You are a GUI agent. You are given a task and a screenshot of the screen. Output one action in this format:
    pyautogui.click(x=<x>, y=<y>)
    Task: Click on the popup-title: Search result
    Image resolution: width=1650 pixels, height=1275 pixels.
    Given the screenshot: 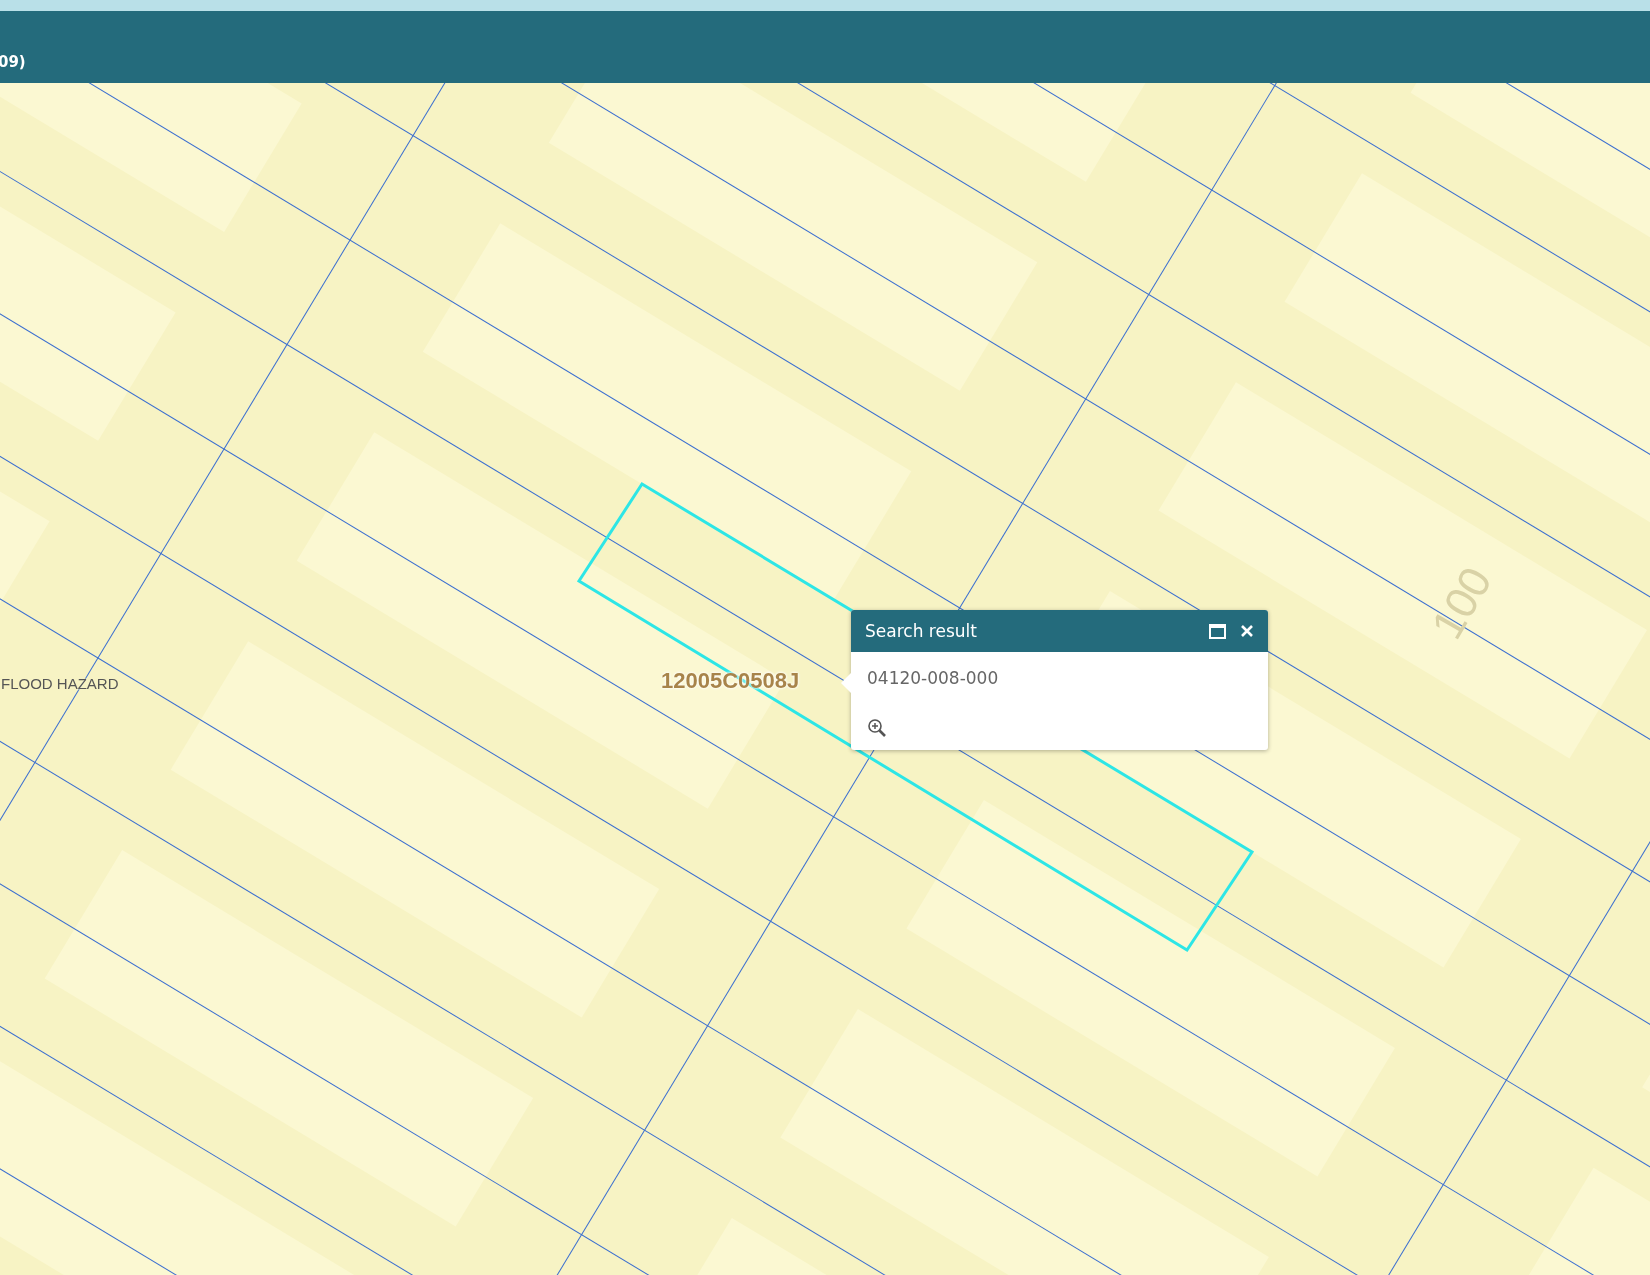 What is the action you would take?
    pyautogui.click(x=921, y=631)
    